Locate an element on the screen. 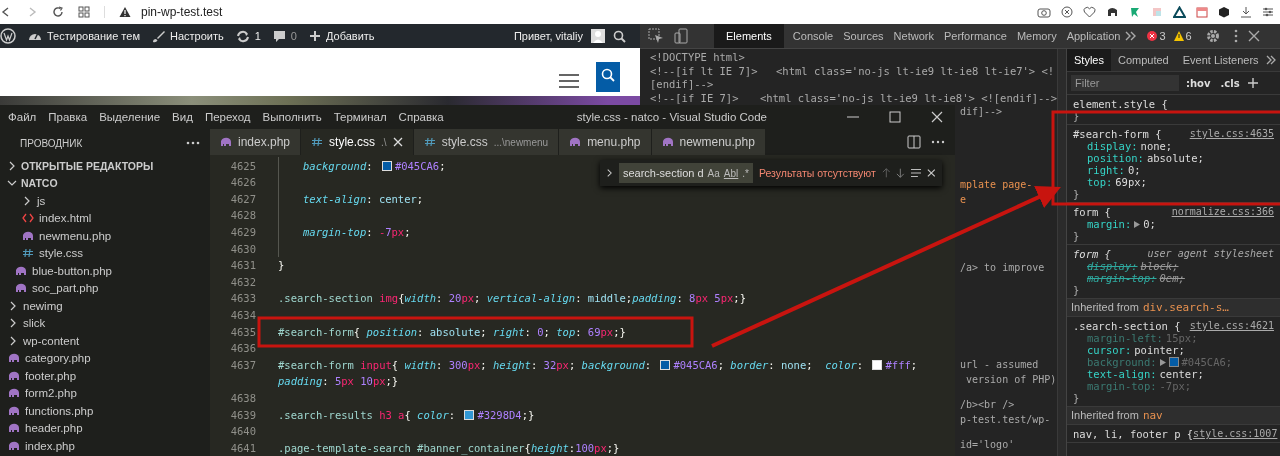 This screenshot has height=456, width=1280. editor-tab: index.php is located at coordinates (255, 142).